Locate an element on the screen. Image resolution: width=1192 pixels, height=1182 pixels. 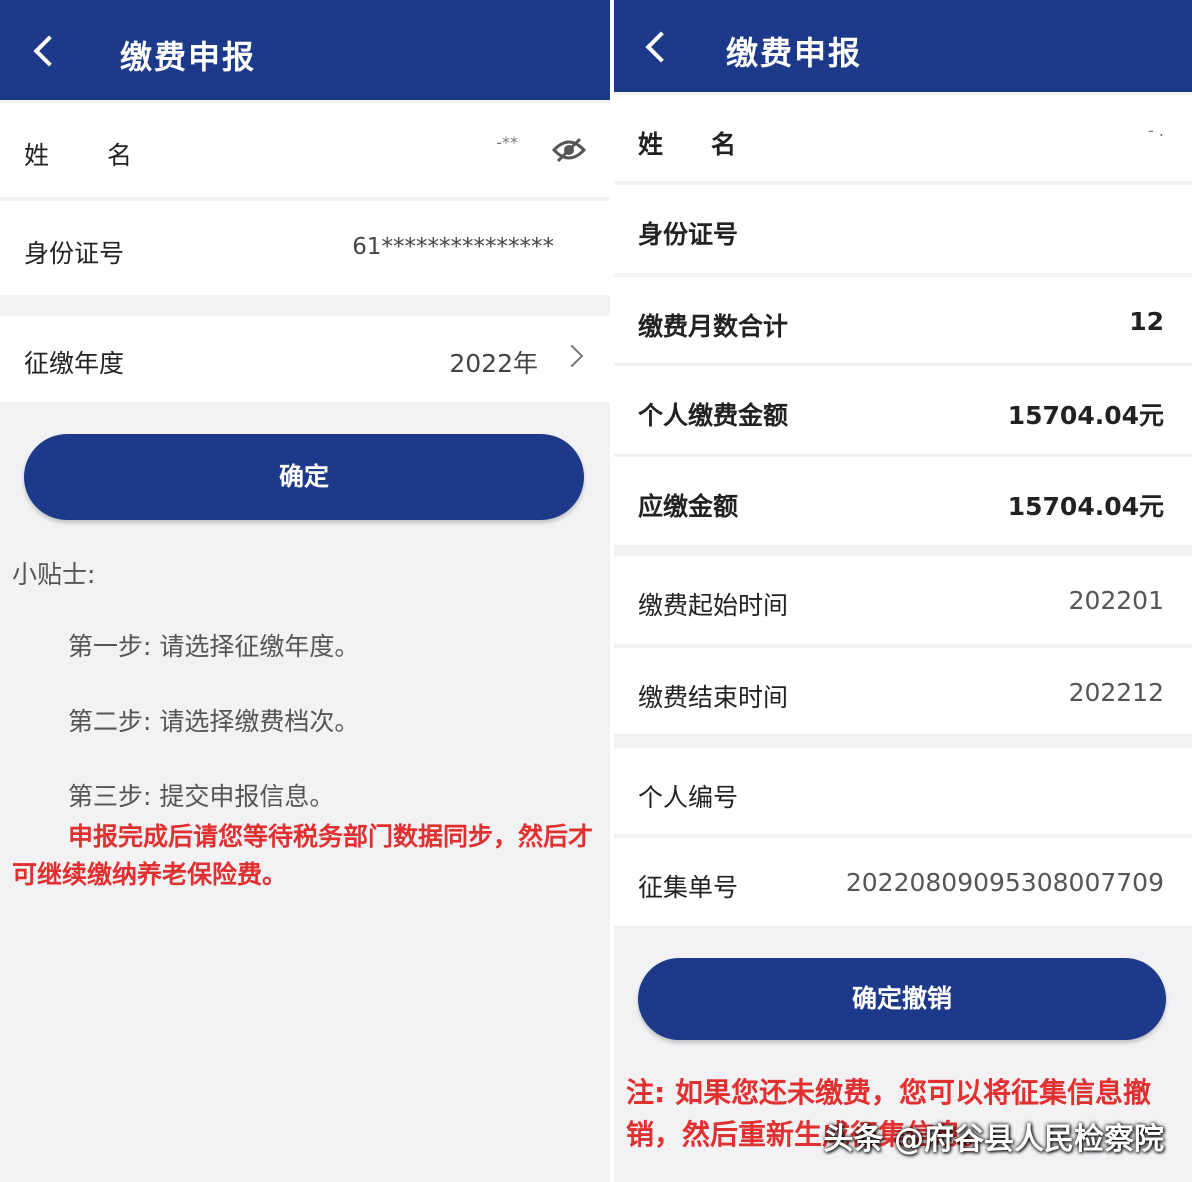
tip-step-2: 第二步: 请选择缴费档次。 is located at coordinates (214, 721).